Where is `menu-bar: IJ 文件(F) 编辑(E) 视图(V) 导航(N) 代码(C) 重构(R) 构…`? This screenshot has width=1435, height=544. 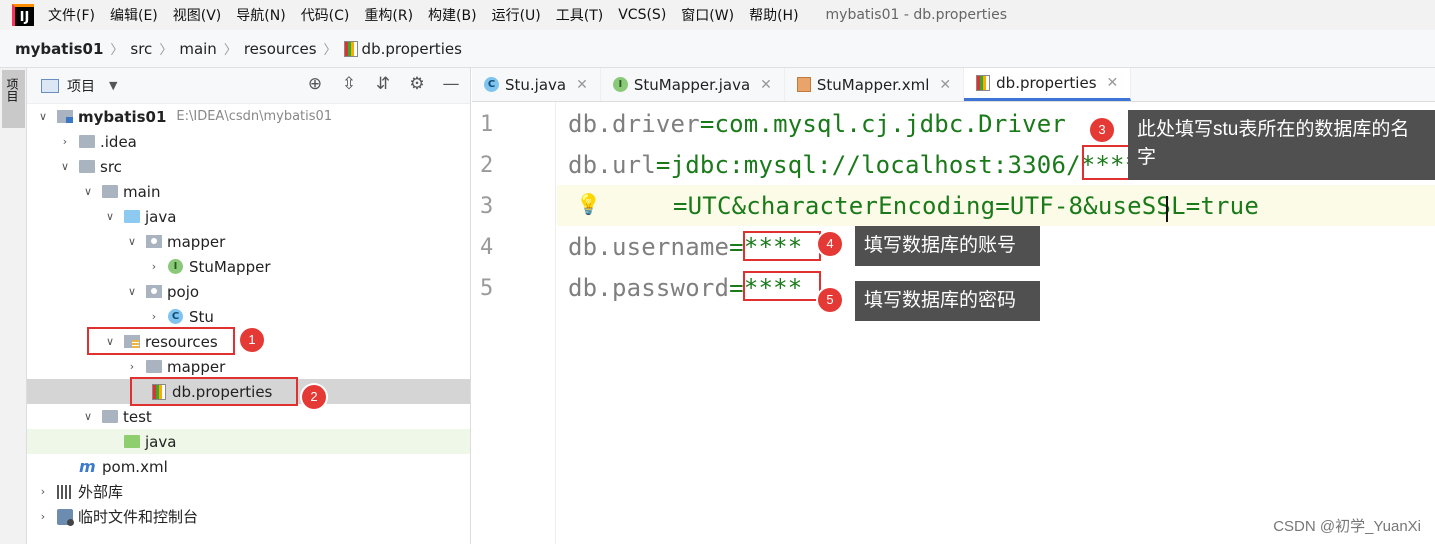 menu-bar: IJ 文件(F) 编辑(E) 视图(V) 导航(N) 代码(C) 重构(R) 构… is located at coordinates (717, 15).